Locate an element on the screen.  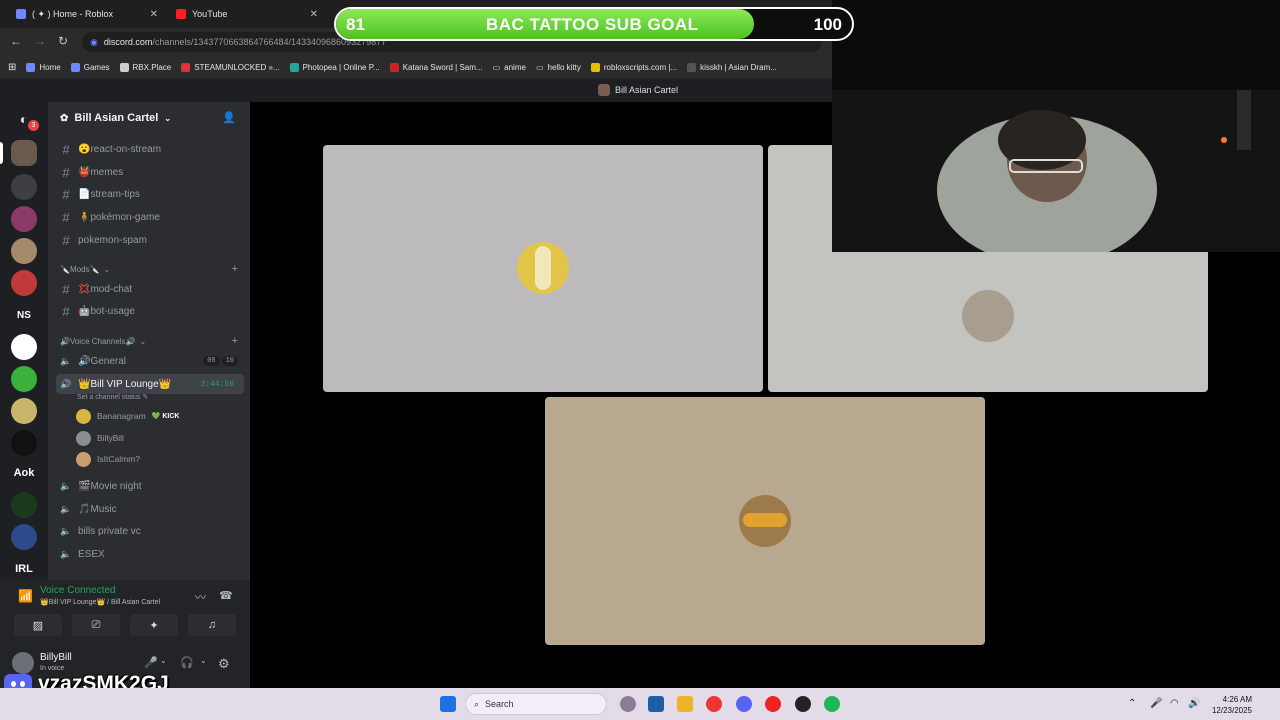
category-mods: 🔪Mods🔪 ⌄ is located at coordinates (85, 269).